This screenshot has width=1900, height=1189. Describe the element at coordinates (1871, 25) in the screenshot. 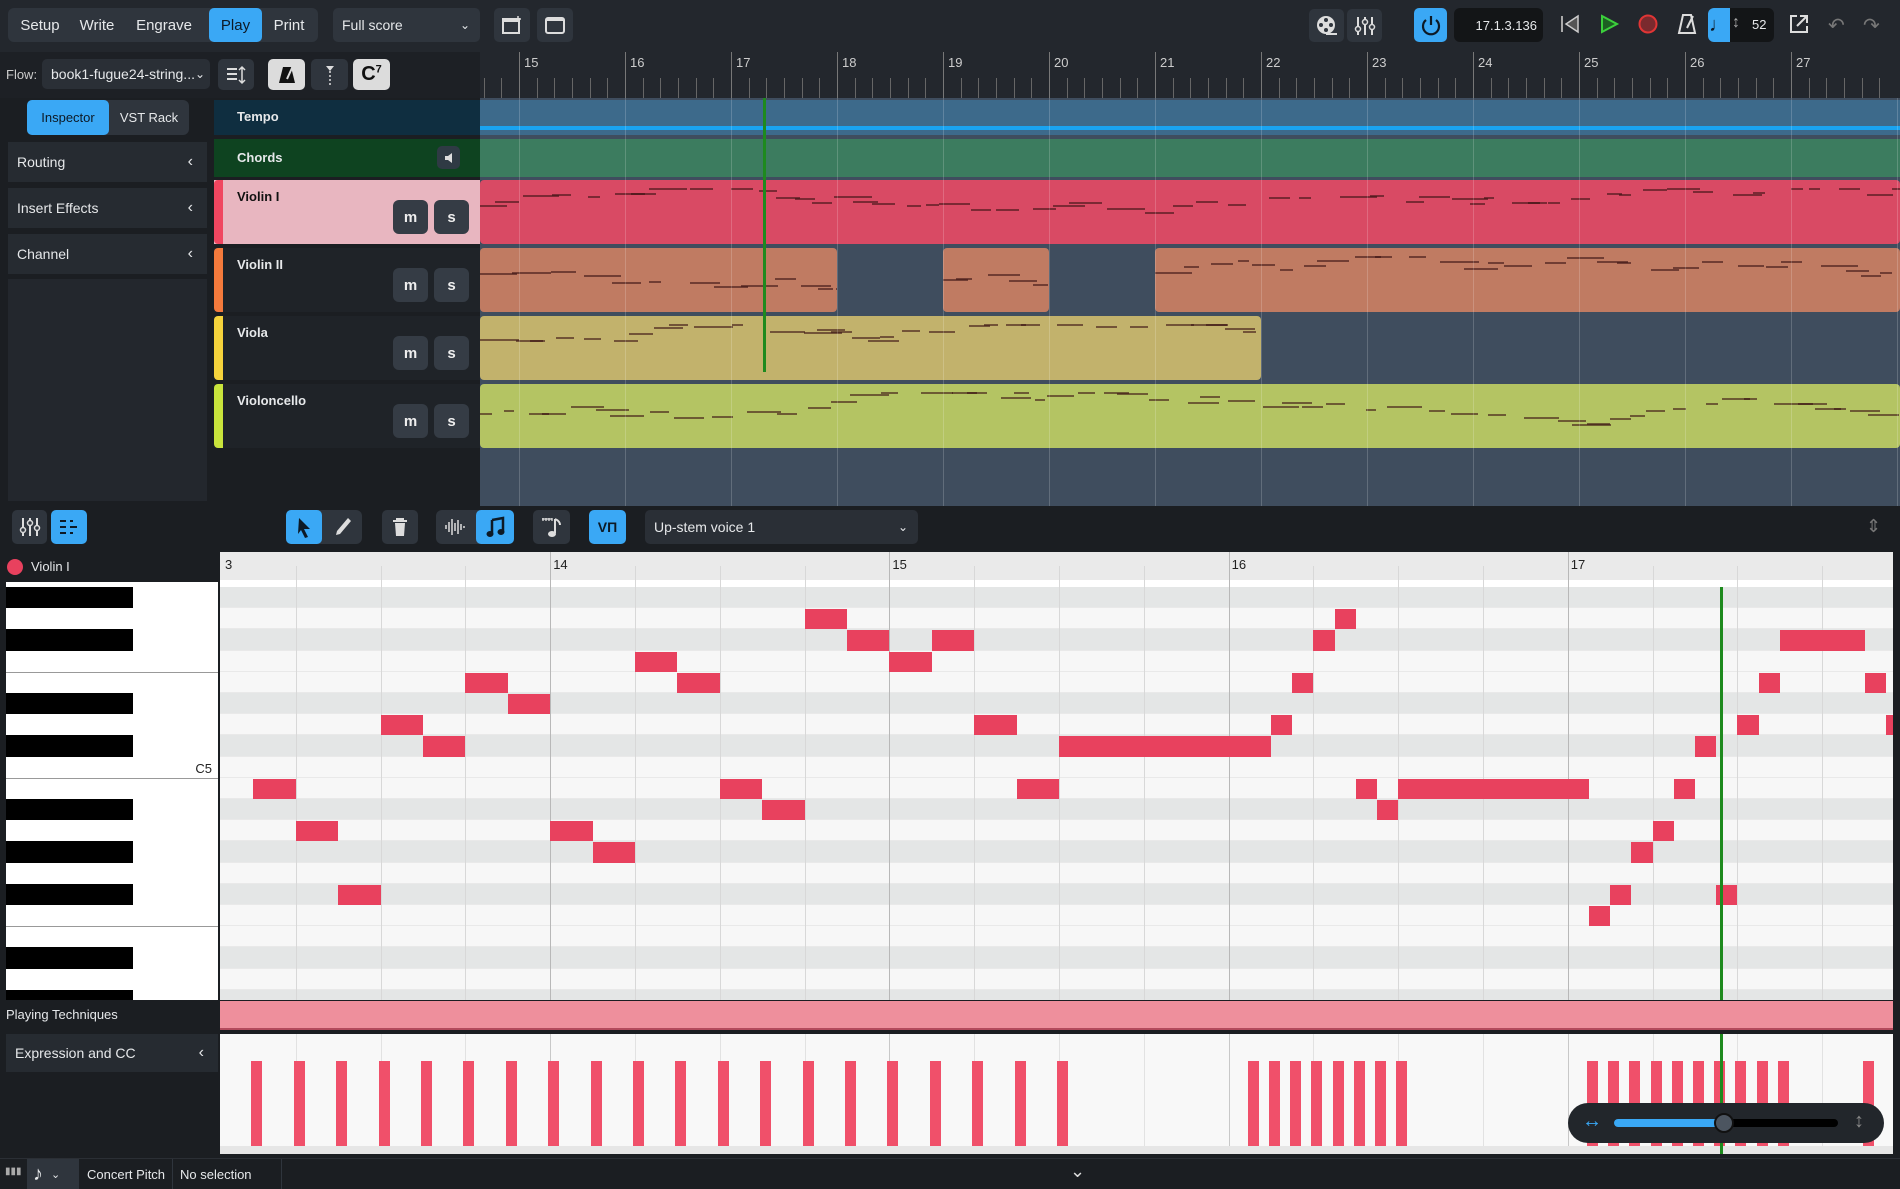

I see `redo-button: ↷` at that location.